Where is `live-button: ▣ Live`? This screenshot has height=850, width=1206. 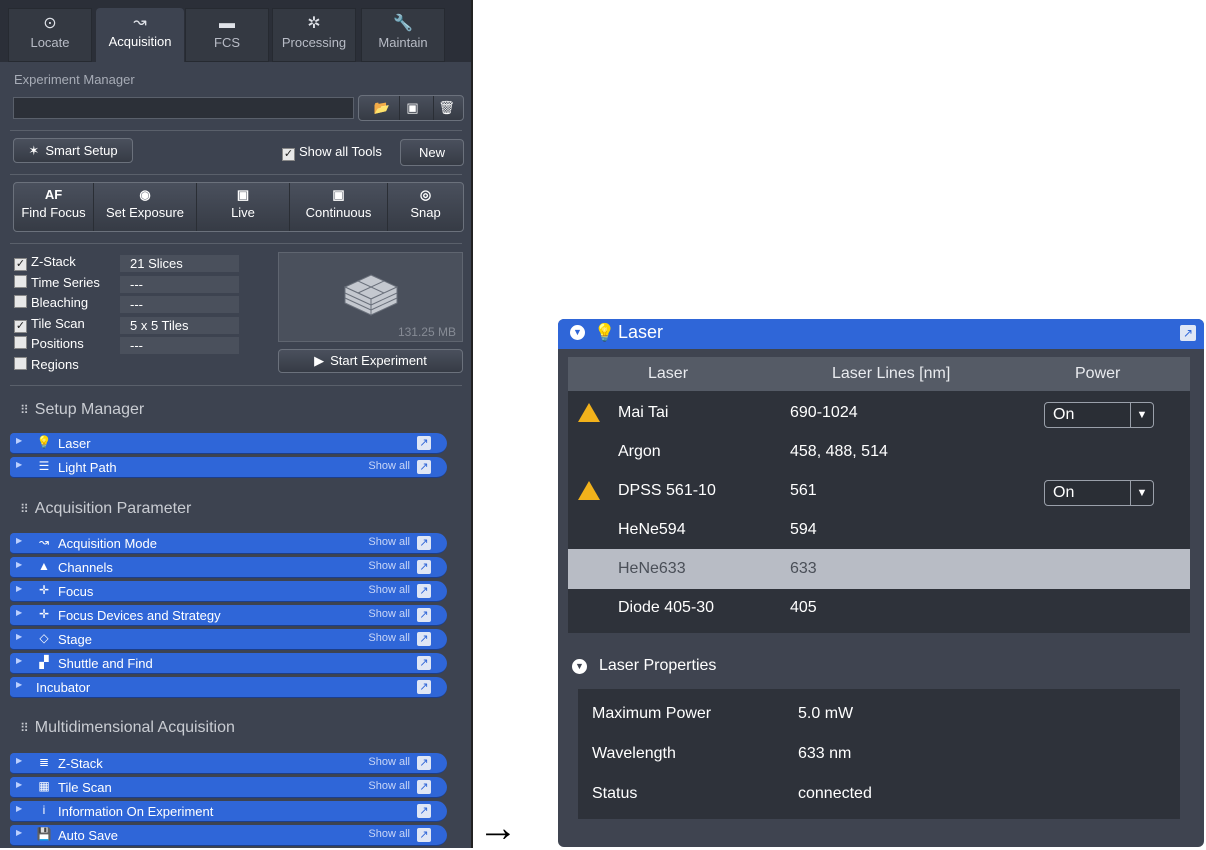 live-button: ▣ Live is located at coordinates (243, 207).